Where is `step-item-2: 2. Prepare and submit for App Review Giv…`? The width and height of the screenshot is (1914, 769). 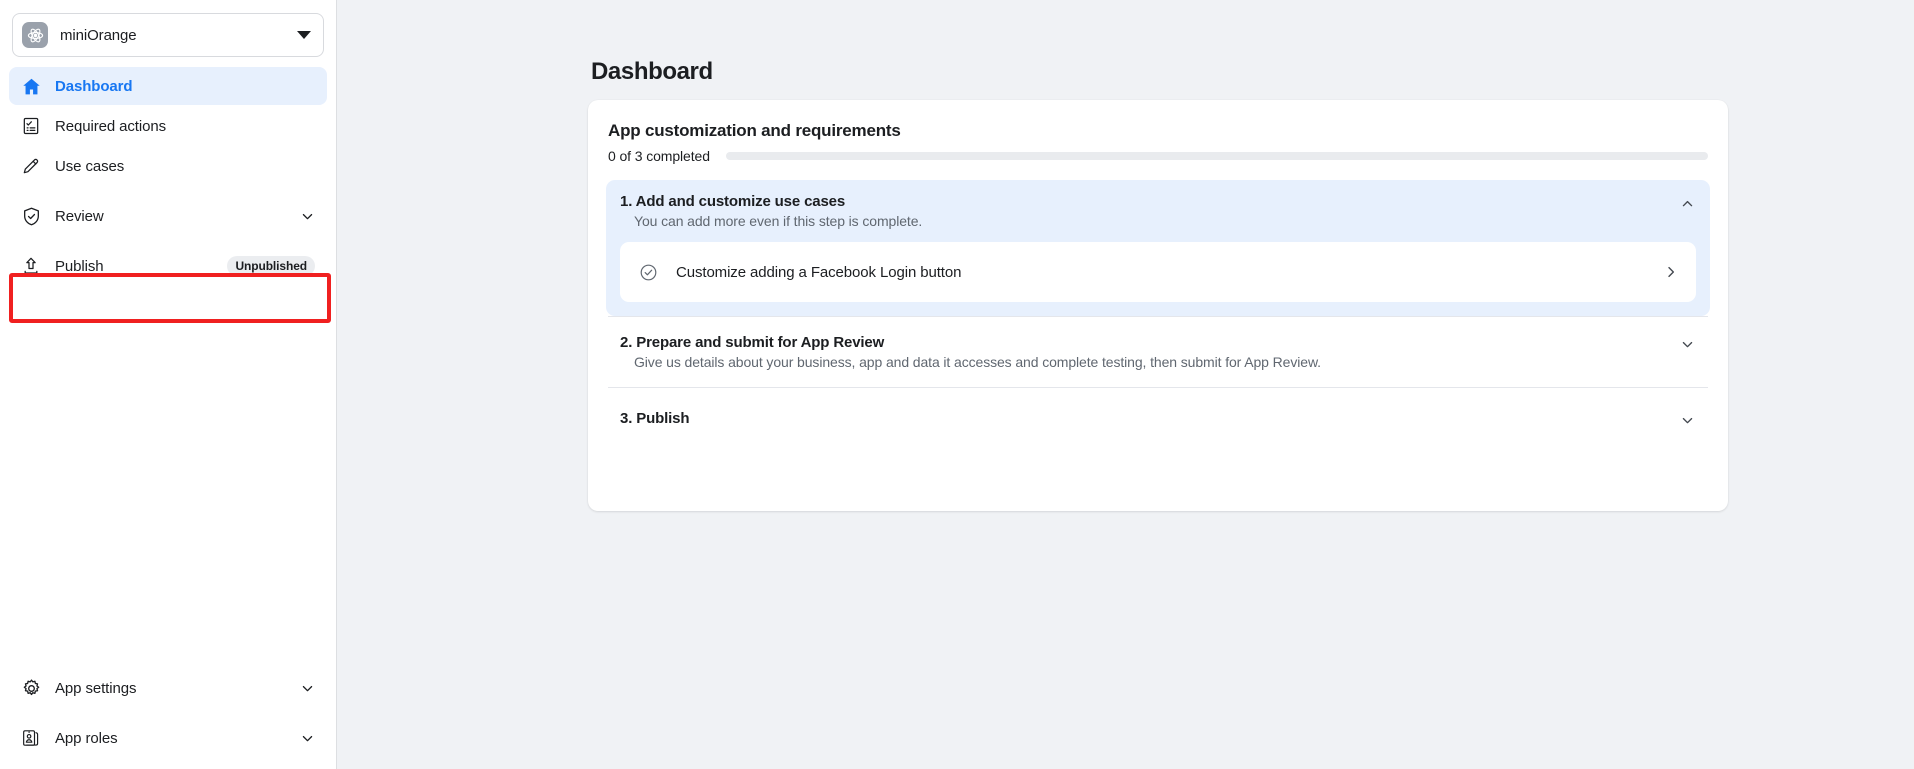 step-item-2: 2. Prepare and submit for App Review Giv… is located at coordinates (1158, 352).